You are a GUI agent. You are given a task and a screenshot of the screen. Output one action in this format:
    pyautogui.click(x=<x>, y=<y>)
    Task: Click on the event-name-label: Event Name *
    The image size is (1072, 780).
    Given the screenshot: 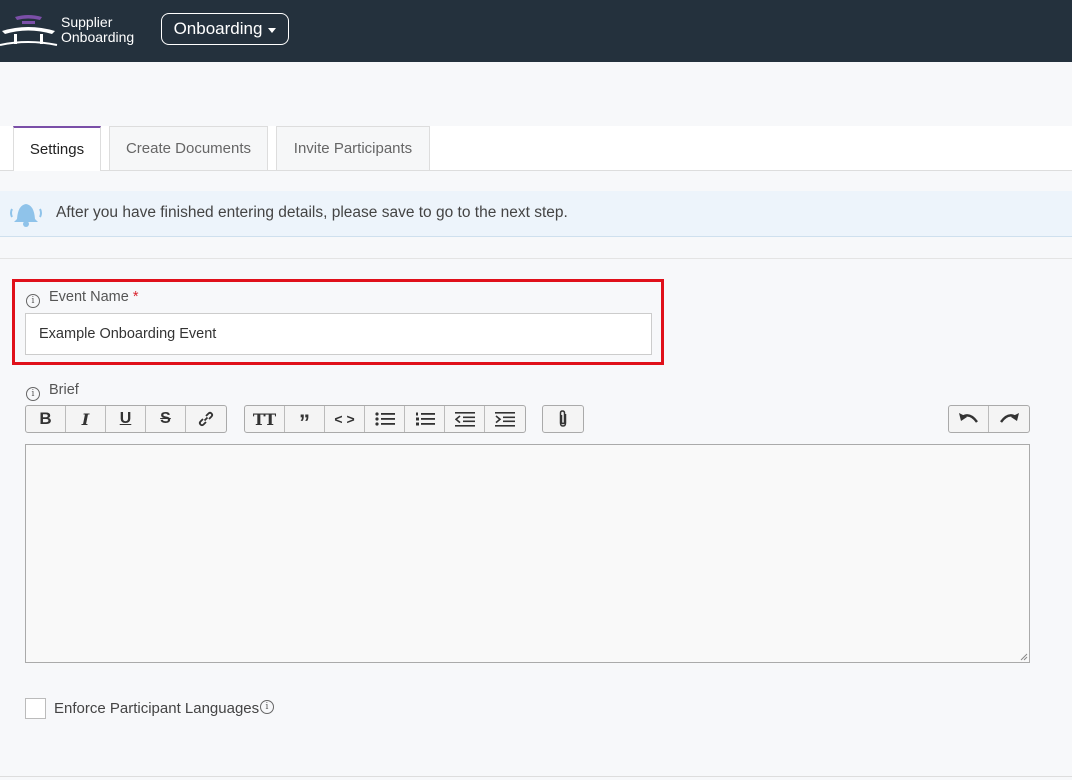 What is the action you would take?
    pyautogui.click(x=93, y=297)
    